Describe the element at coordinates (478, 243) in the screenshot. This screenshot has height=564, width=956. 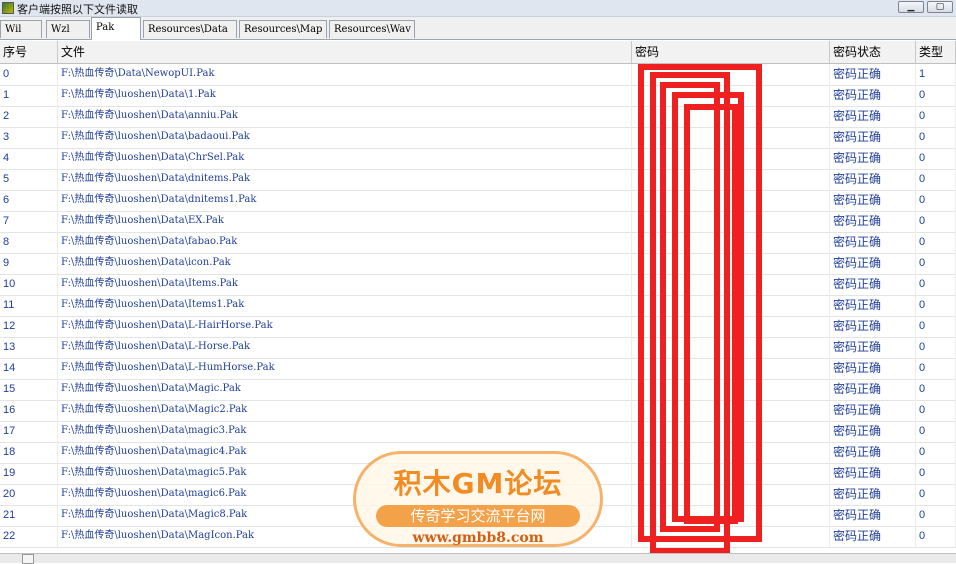
I see `table-row: 8 F:\热血传奇\luoshen\Data\fabao.Pak 密码正确 0` at that location.